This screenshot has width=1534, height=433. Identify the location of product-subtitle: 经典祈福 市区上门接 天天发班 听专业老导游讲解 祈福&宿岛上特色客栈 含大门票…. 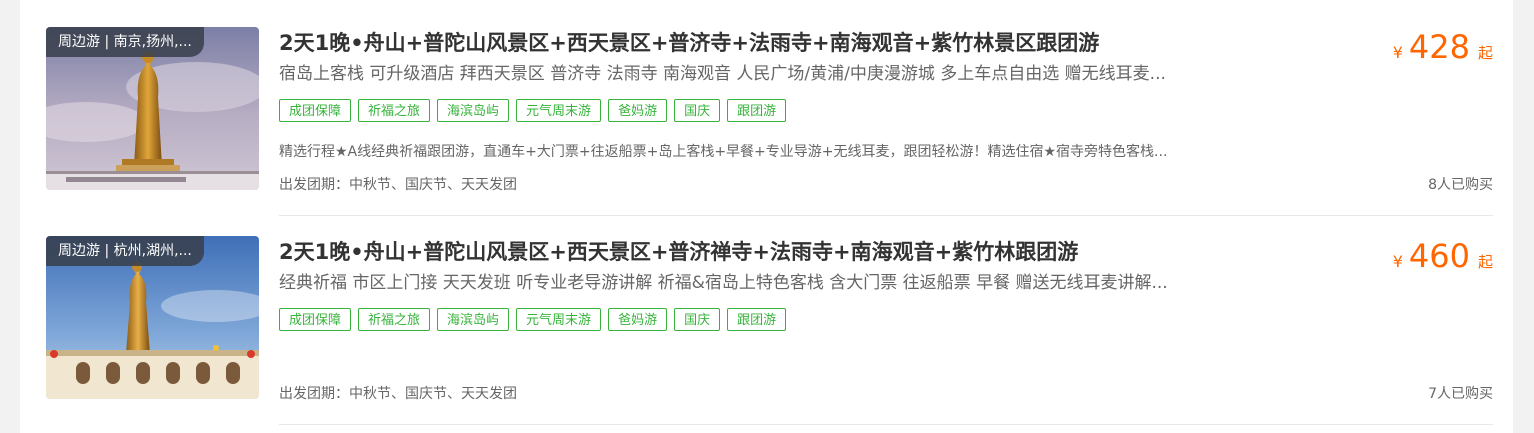
(723, 283).